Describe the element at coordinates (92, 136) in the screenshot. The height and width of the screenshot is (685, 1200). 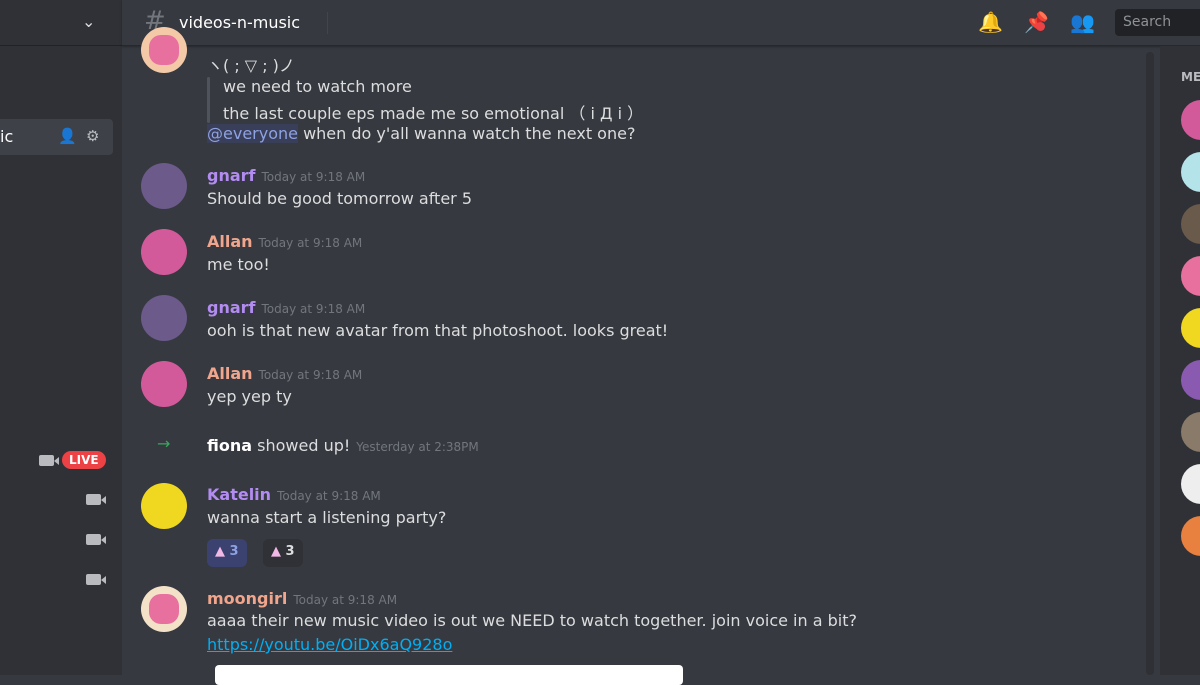
I see `gear-icon: ⚙` at that location.